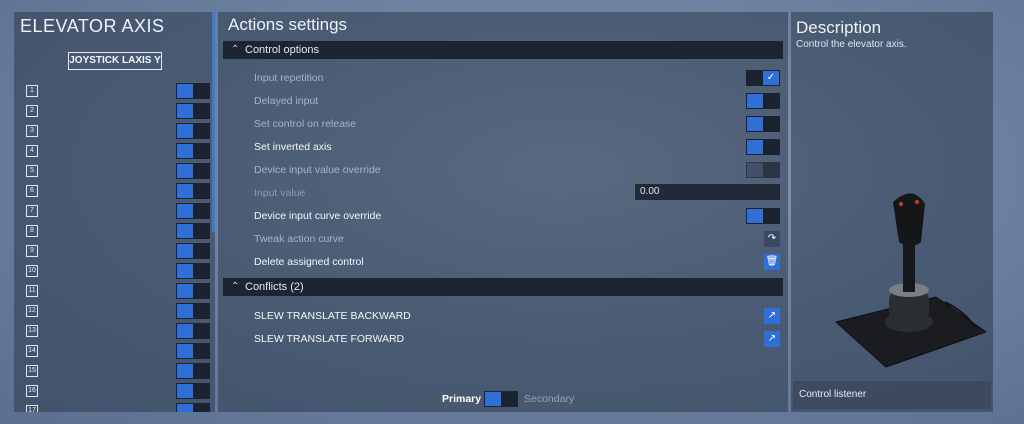  What do you see at coordinates (332, 316) in the screenshot?
I see `conflict-item: SLEW TRANSLATE BACKWARD` at bounding box center [332, 316].